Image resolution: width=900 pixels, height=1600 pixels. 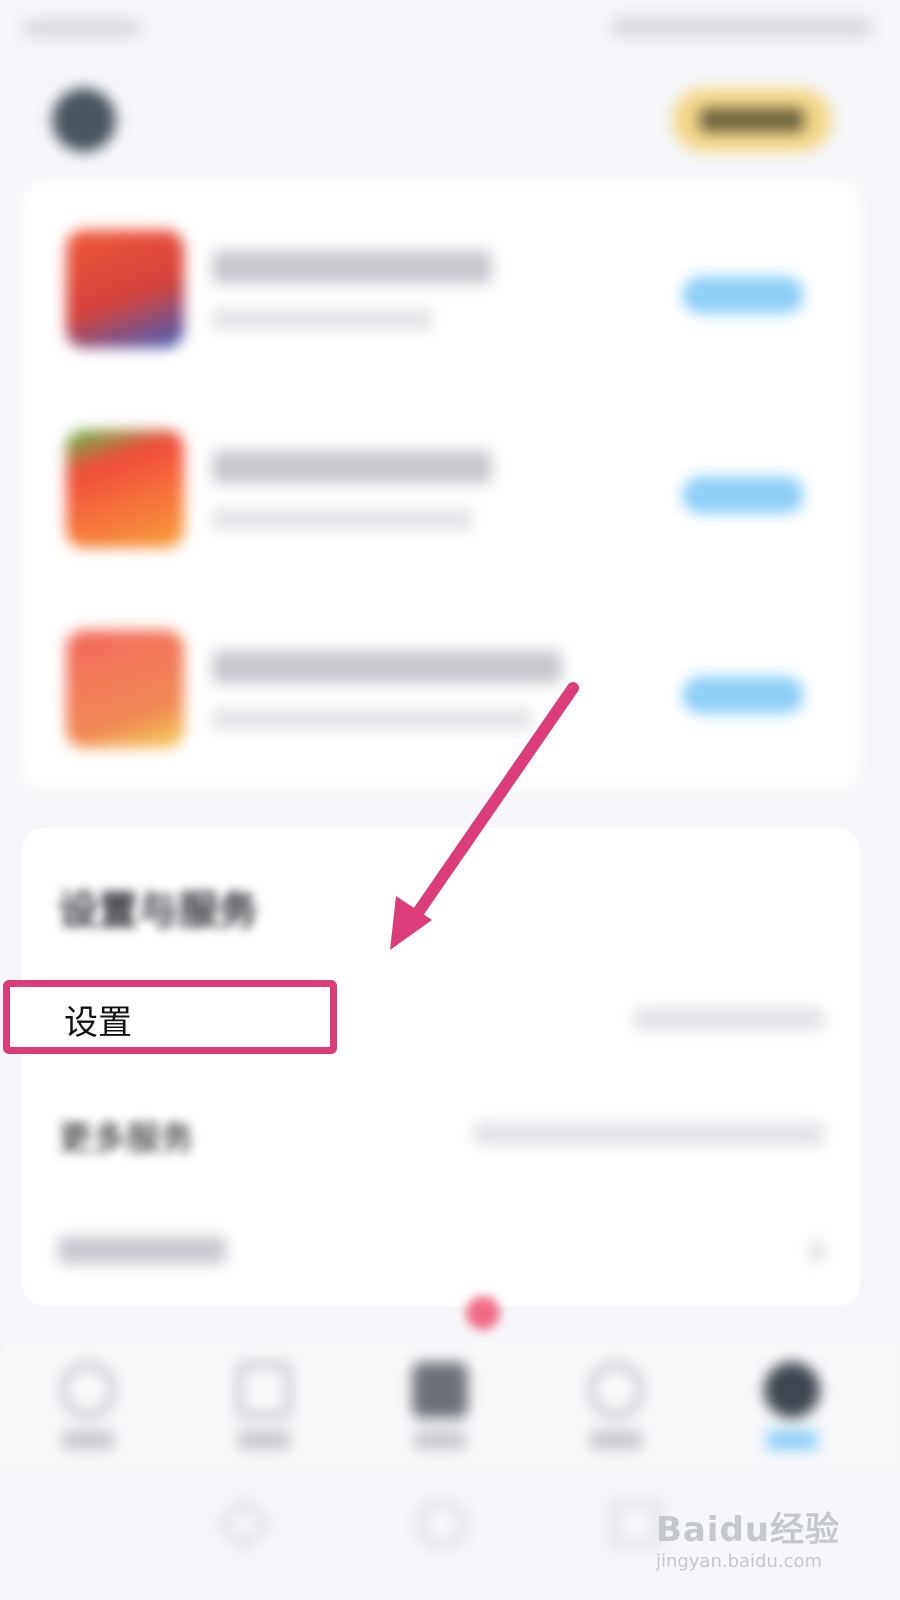 What do you see at coordinates (98, 1023) in the screenshot?
I see `settings-label: 设置` at bounding box center [98, 1023].